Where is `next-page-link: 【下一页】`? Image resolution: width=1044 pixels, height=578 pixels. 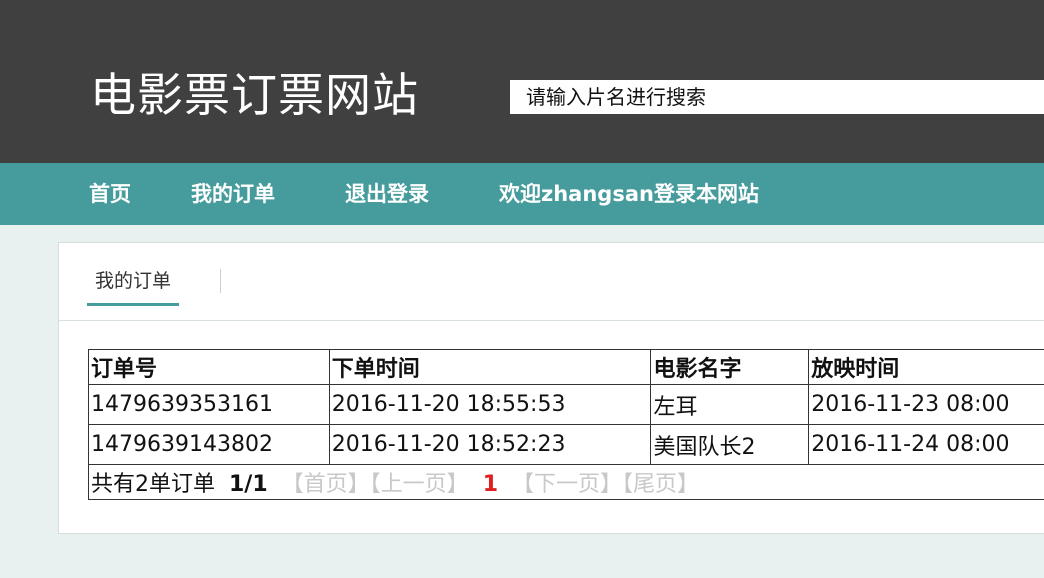
next-page-link: 【下一页】 is located at coordinates (567, 484).